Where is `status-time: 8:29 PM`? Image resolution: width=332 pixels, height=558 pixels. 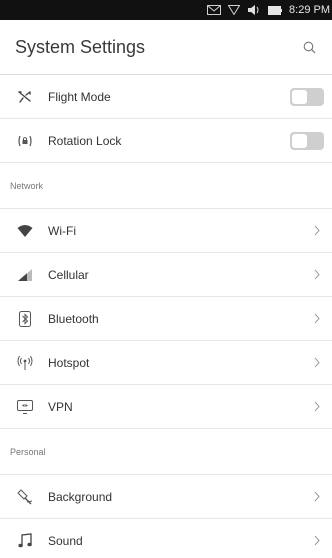
status-time: 8:29 PM is located at coordinates (309, 10).